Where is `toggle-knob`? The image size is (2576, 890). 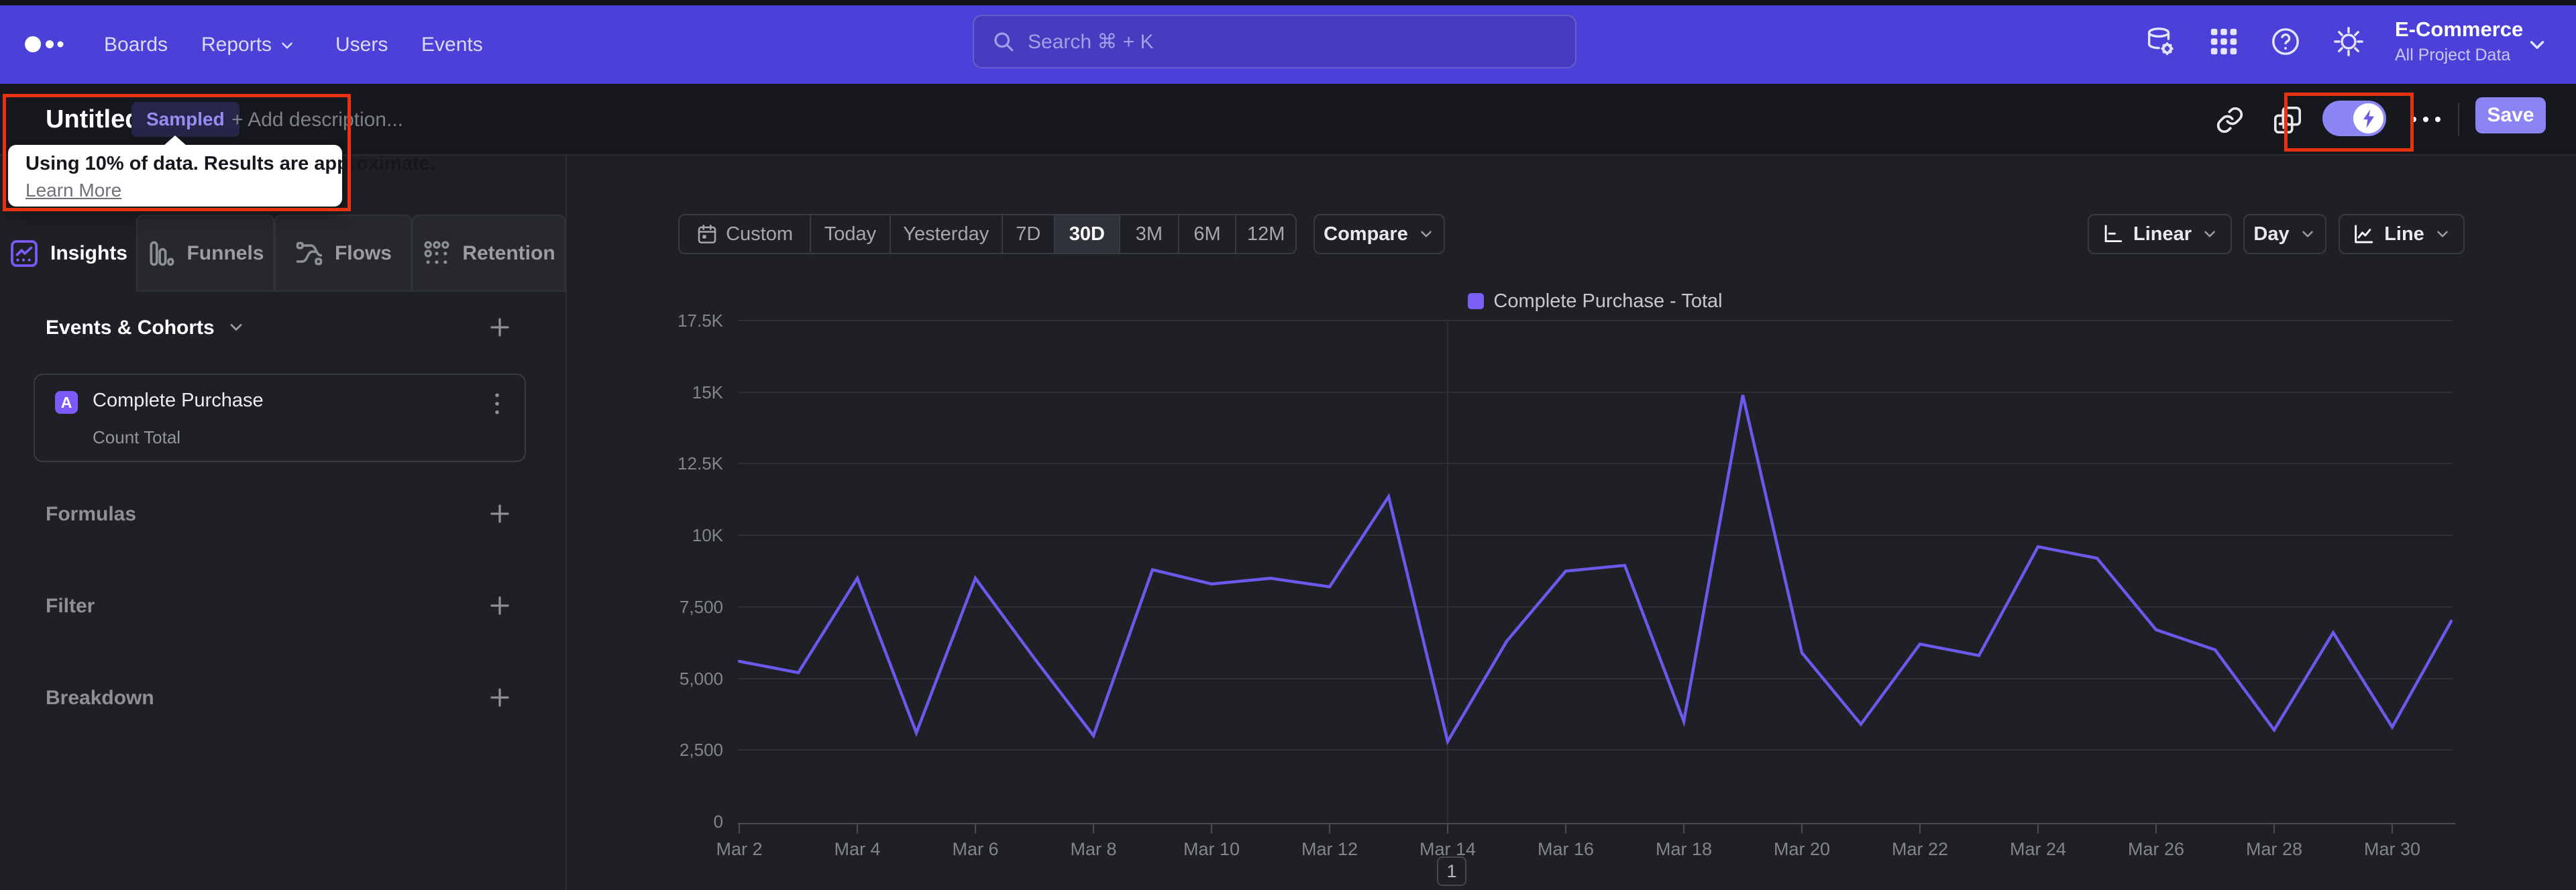 toggle-knob is located at coordinates (2368, 118).